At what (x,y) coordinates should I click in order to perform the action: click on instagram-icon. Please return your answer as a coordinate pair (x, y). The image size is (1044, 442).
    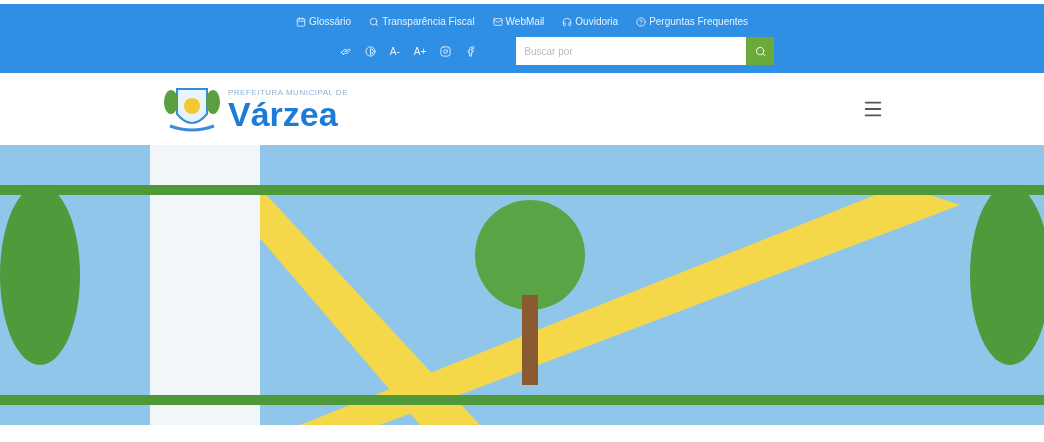
    Looking at the image, I should click on (446, 51).